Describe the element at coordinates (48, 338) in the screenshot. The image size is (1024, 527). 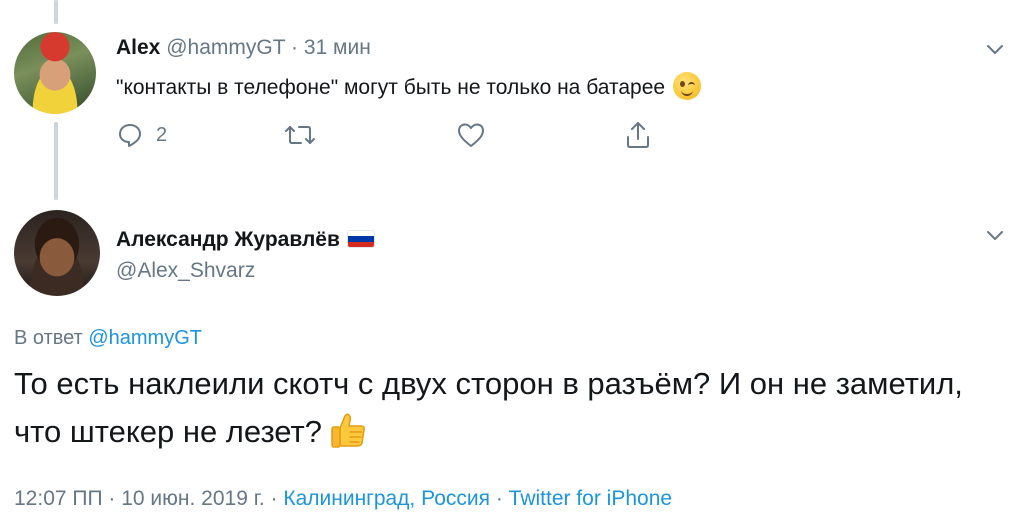
I see `reply-to-prefix: В ответ` at that location.